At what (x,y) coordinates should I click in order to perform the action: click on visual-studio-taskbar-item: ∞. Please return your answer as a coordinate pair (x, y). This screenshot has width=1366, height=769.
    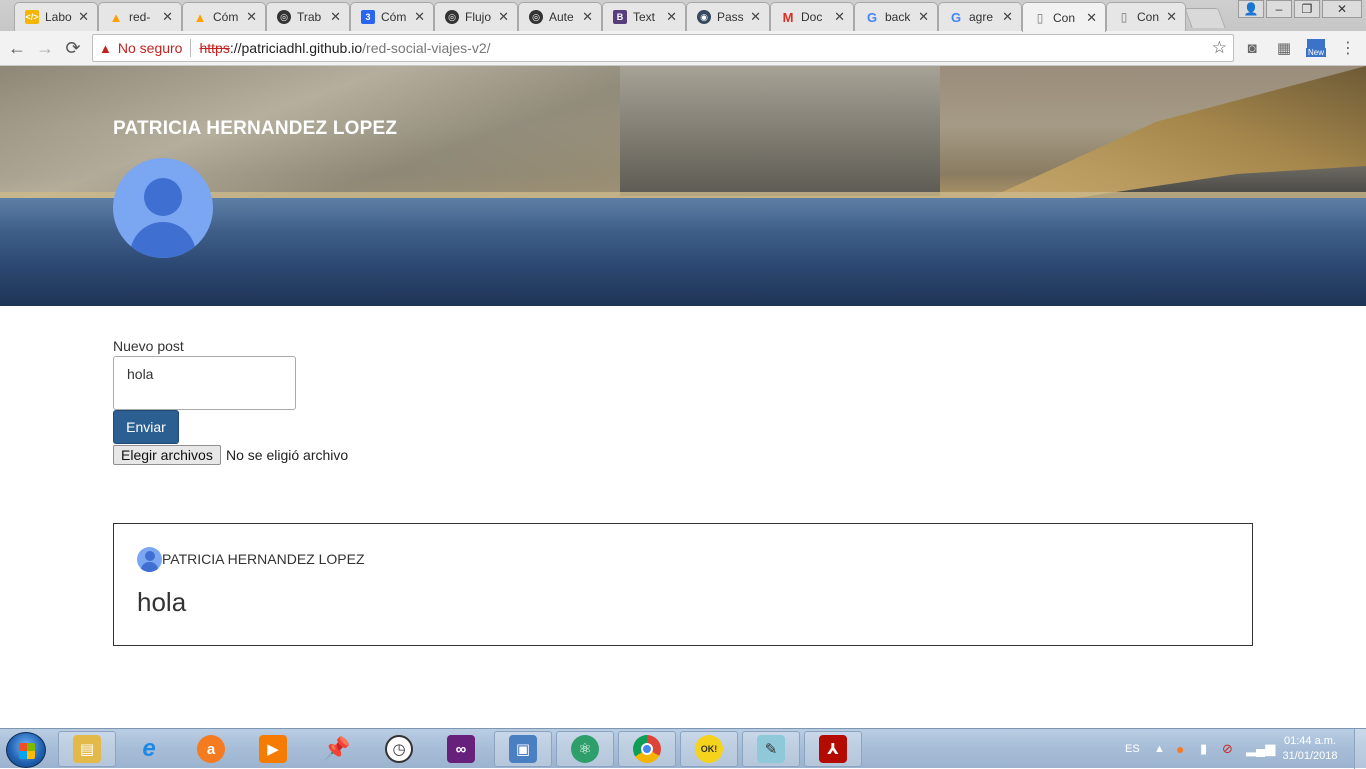
    Looking at the image, I should click on (461, 749).